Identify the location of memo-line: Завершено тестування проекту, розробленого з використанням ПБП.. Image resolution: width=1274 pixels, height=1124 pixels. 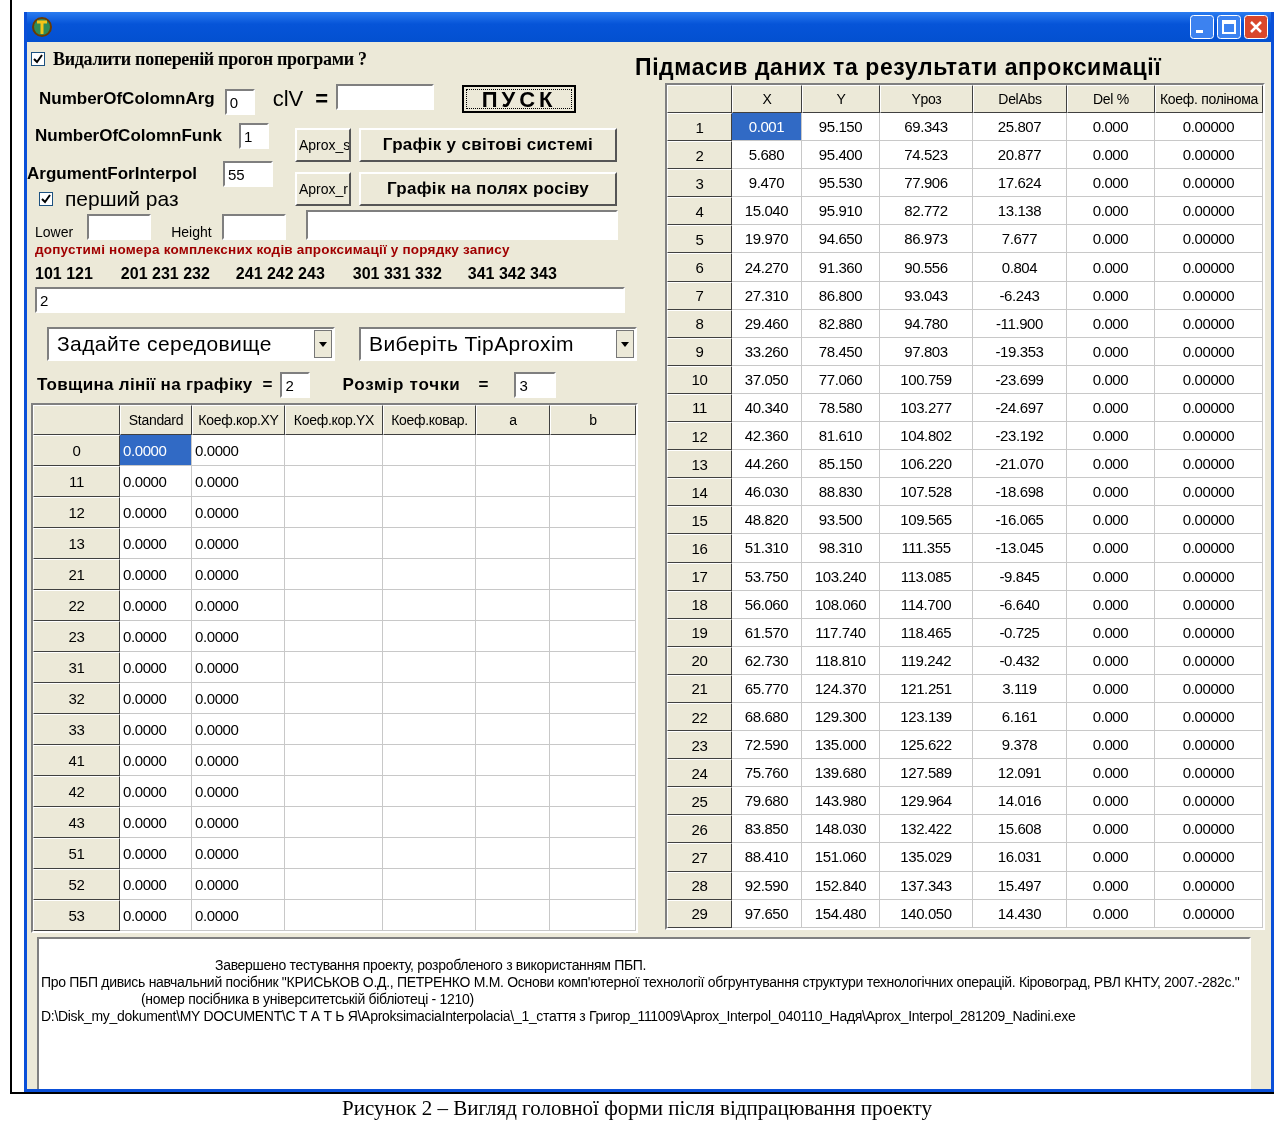
(431, 965).